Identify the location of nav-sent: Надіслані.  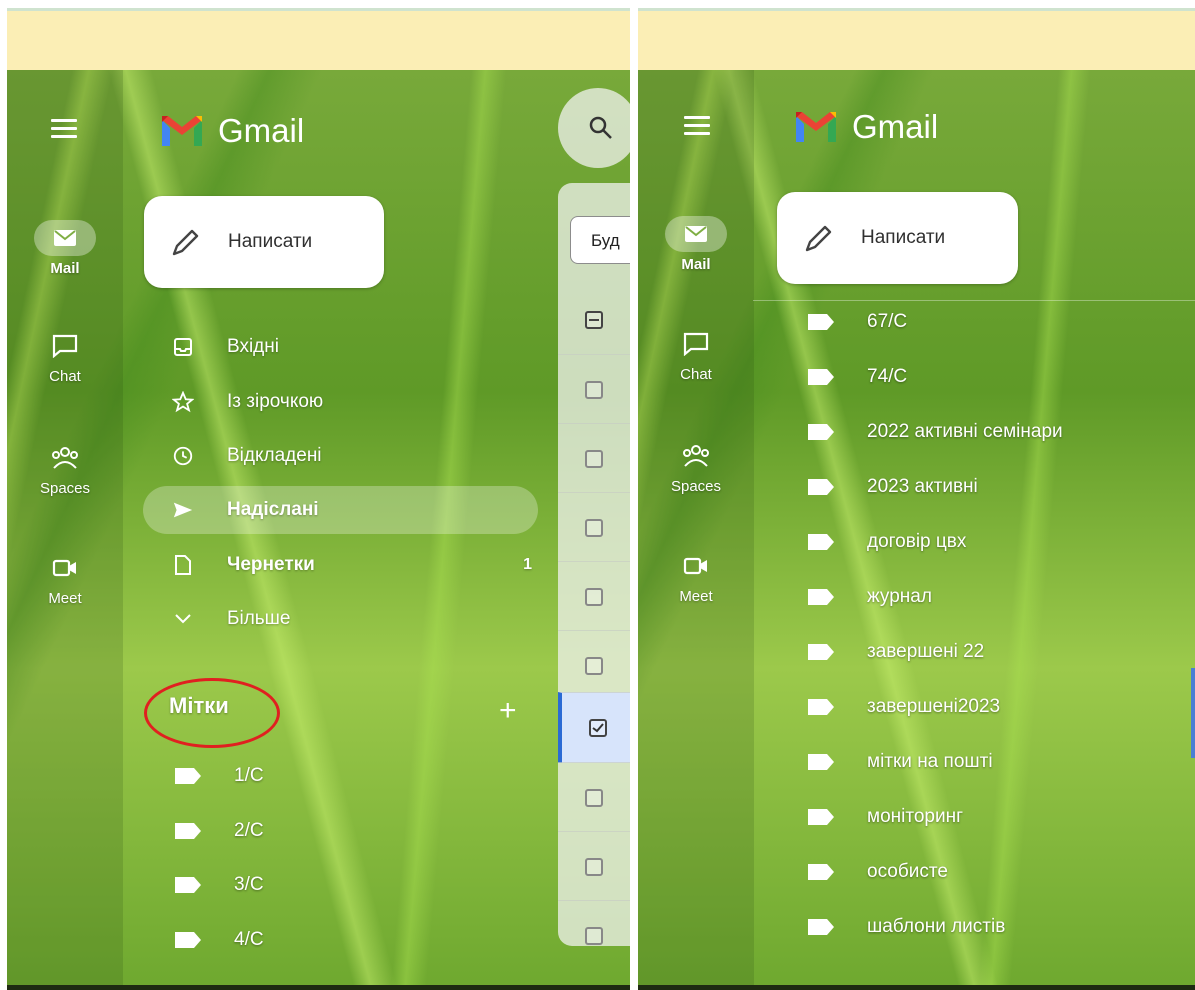
(340, 510).